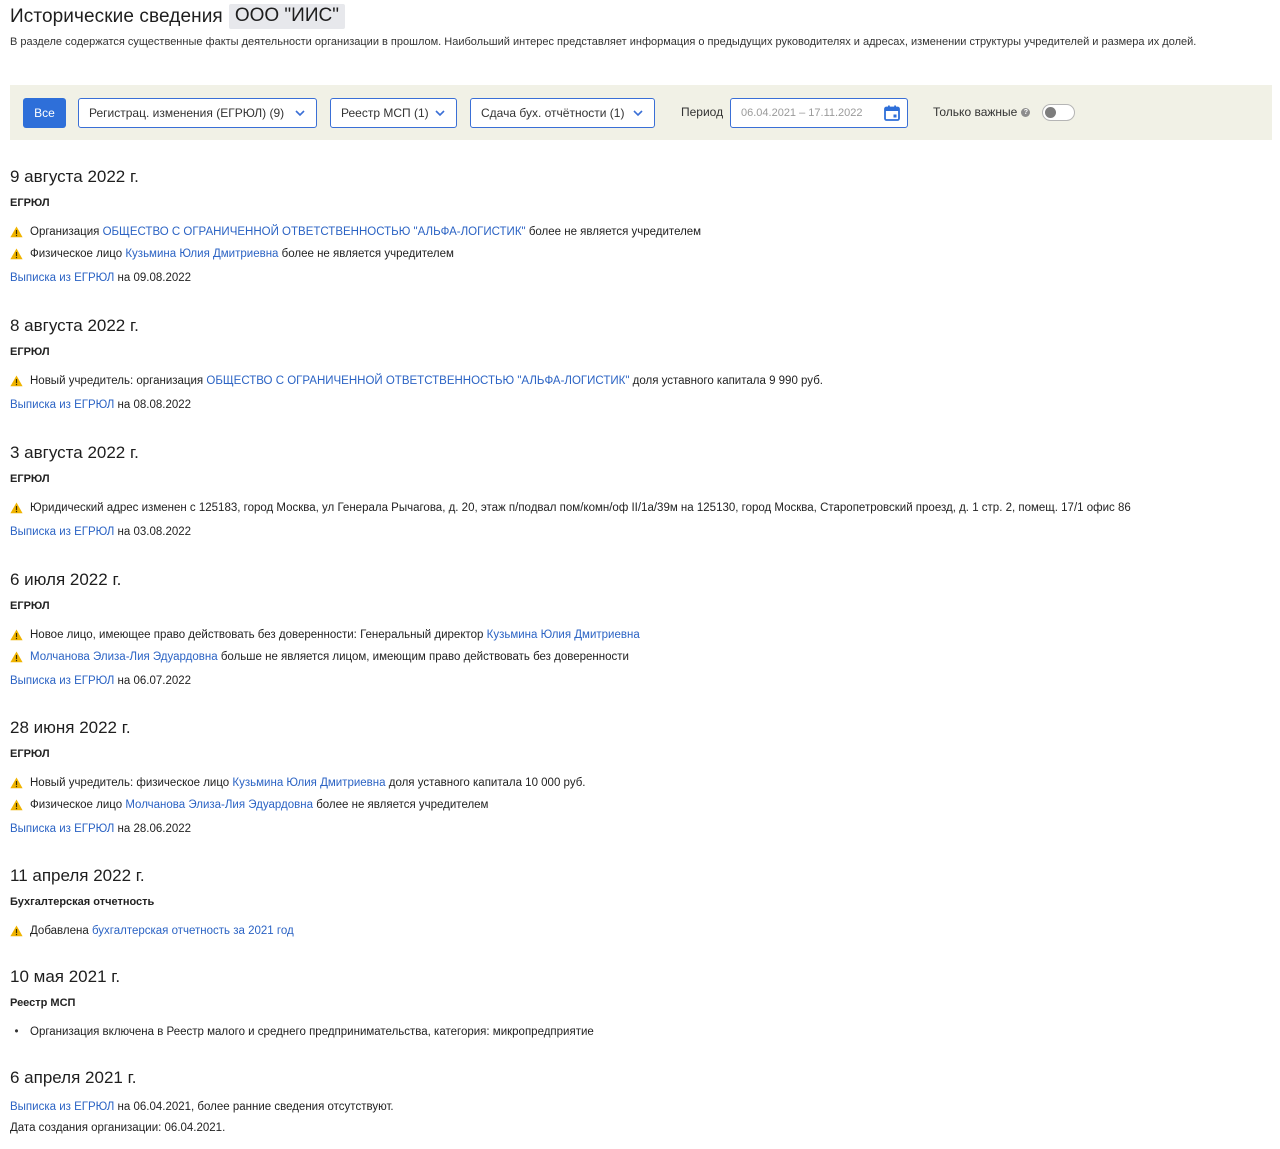  Describe the element at coordinates (70, 727) in the screenshot. I see `section-date: 28 июня 2022 г.` at that location.